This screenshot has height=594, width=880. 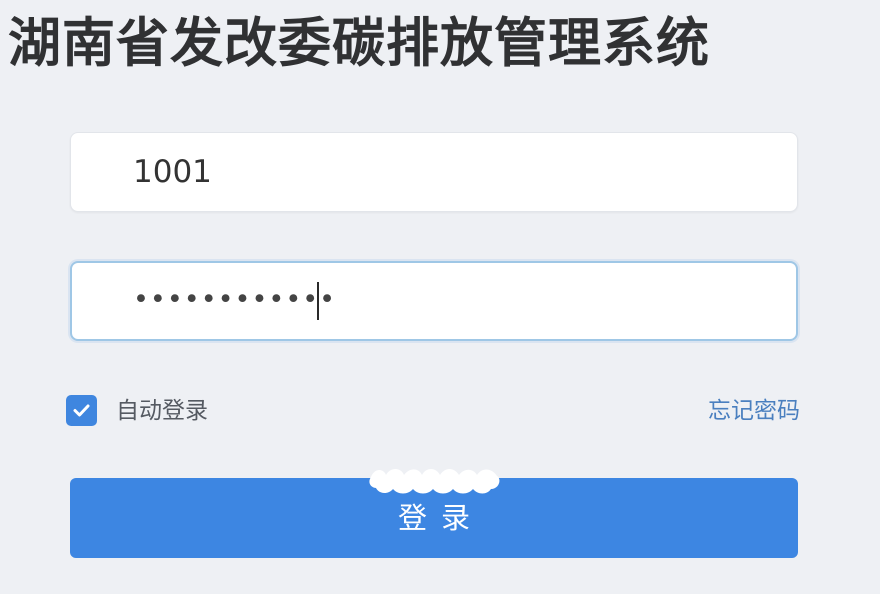 What do you see at coordinates (434, 172) in the screenshot?
I see `username-field: 1001` at bounding box center [434, 172].